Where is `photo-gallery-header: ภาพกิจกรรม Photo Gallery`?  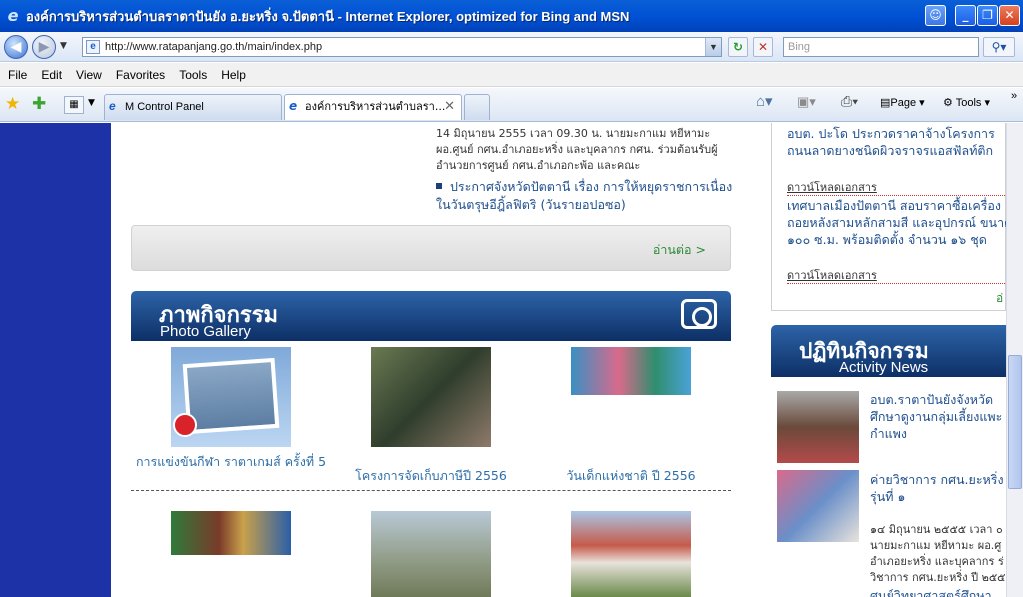 photo-gallery-header: ภาพกิจกรรม Photo Gallery is located at coordinates (431, 316).